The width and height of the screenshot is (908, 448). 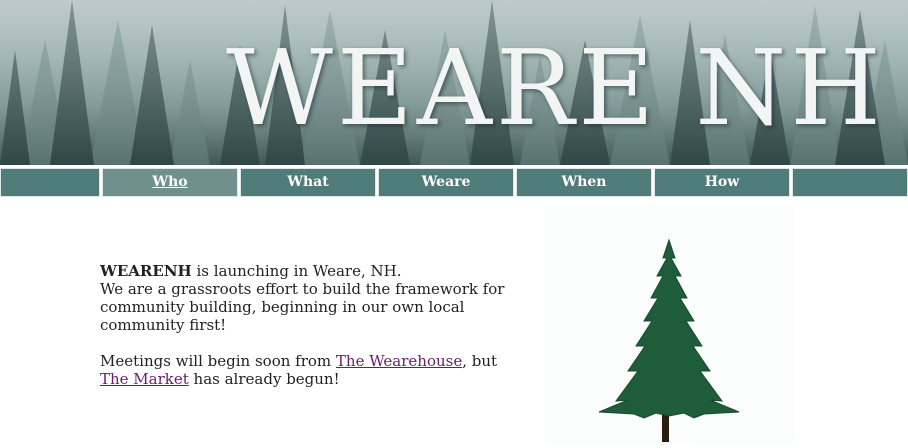 I want to click on pine-tree-image, so click(x=669, y=325).